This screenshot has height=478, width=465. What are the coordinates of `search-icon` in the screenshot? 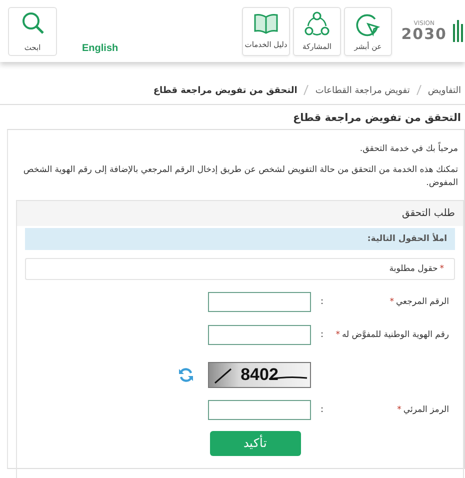 It's located at (32, 22).